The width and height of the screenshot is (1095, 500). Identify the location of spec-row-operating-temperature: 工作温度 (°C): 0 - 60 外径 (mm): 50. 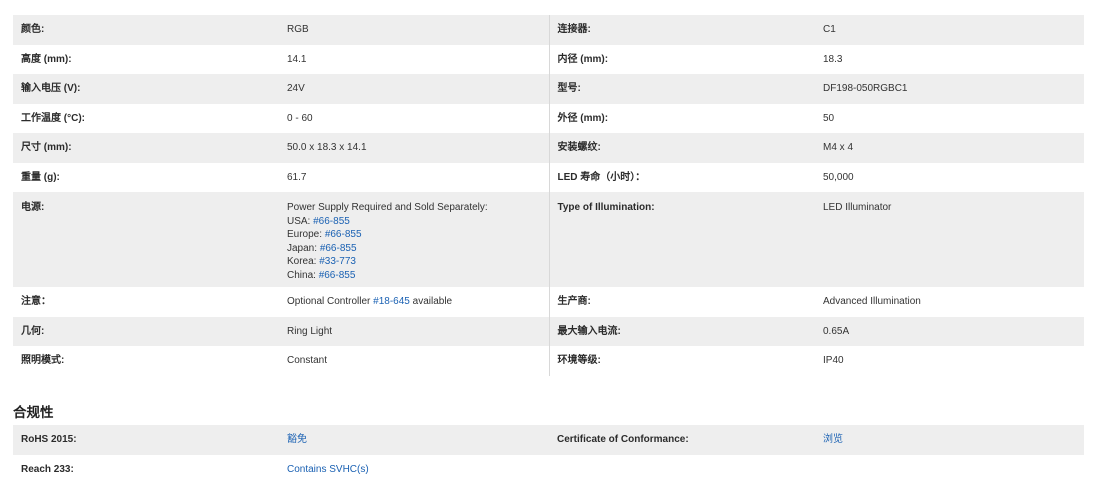
(548, 118).